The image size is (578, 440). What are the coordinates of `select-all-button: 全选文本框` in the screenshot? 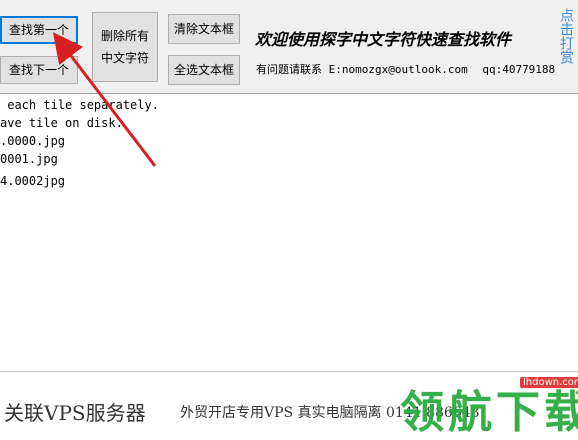 It's located at (204, 70).